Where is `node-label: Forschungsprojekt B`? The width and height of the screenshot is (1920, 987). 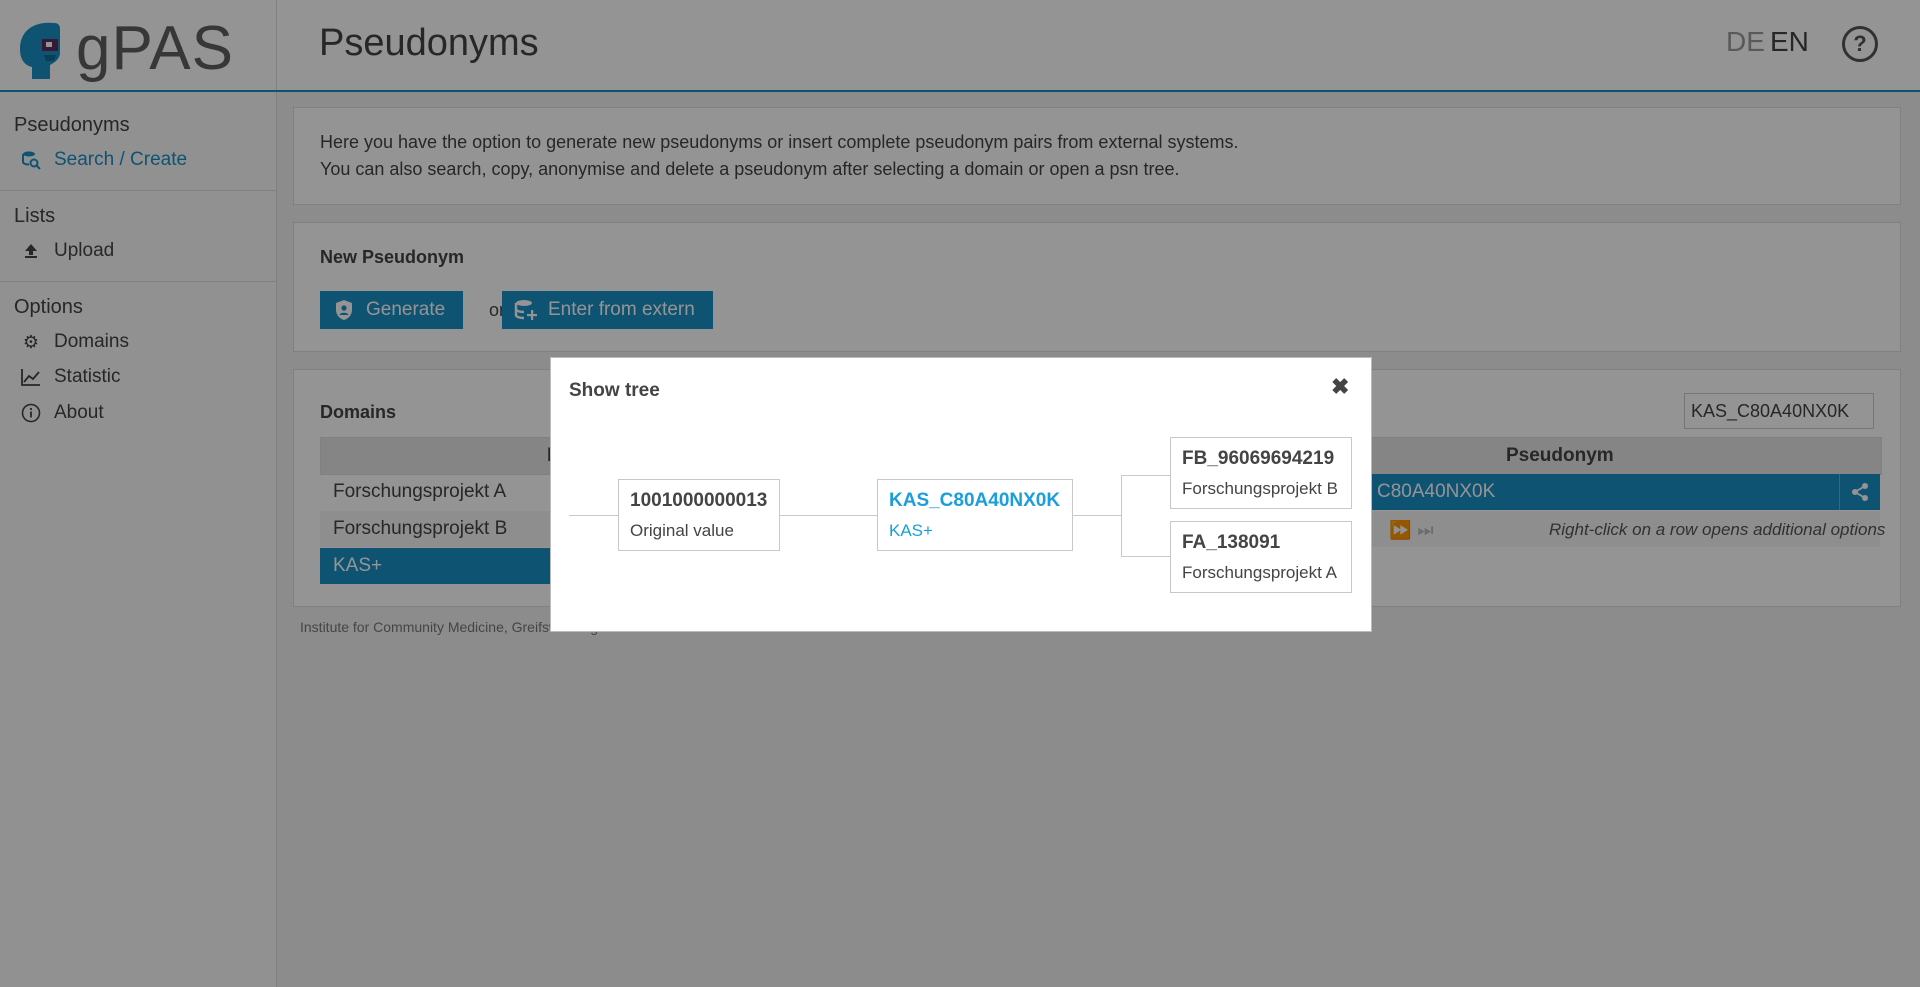 node-label: Forschungsprojekt B is located at coordinates (1260, 488).